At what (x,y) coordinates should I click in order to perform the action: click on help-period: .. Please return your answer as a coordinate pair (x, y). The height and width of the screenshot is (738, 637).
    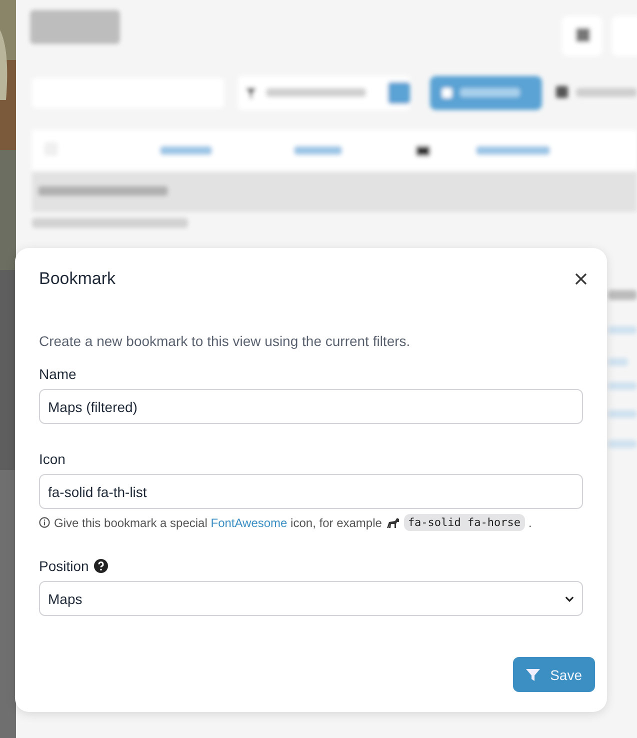
    Looking at the image, I should click on (530, 523).